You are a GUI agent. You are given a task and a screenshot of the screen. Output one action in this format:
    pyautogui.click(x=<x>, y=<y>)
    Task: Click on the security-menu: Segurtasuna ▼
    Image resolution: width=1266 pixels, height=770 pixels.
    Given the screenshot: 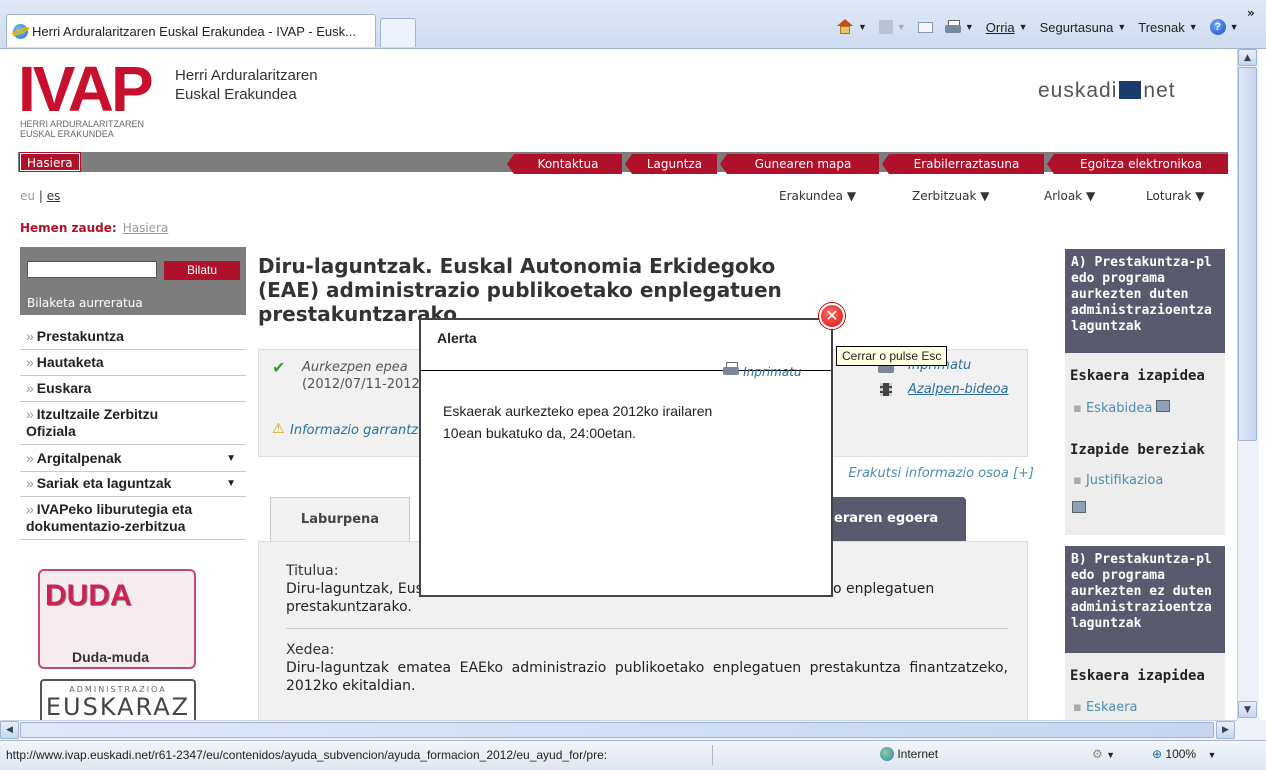 What is the action you would take?
    pyautogui.click(x=1083, y=27)
    